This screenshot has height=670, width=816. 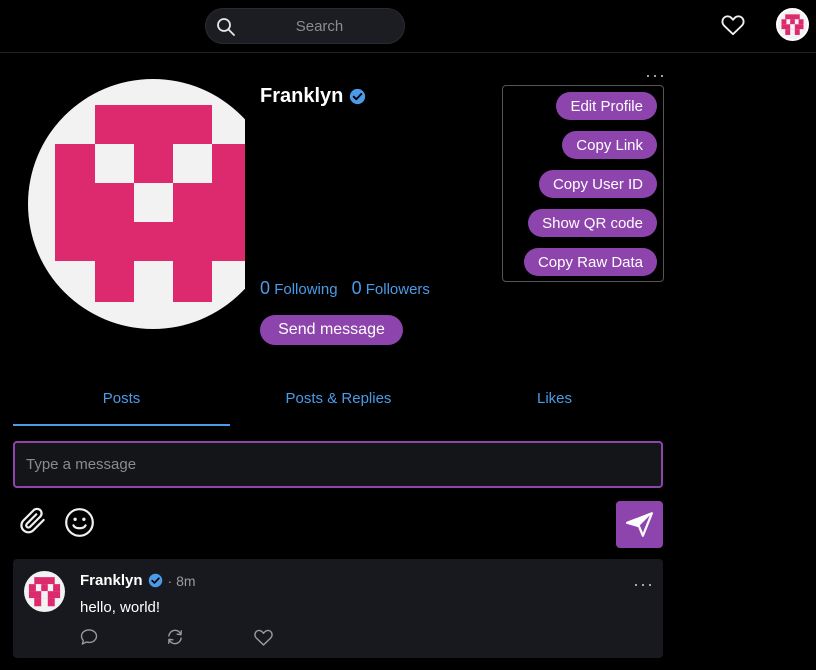 What do you see at coordinates (226, 27) in the screenshot?
I see `search-icon` at bounding box center [226, 27].